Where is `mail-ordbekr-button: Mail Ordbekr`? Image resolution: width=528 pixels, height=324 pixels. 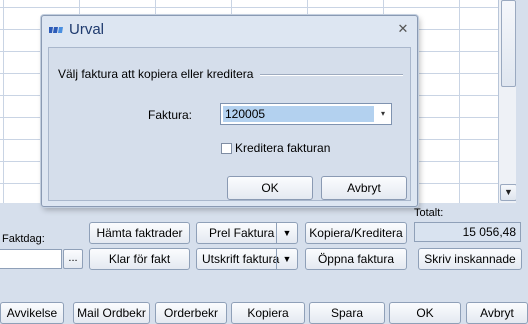
mail-ordbekr-button: Mail Ordbekr is located at coordinates (111, 313).